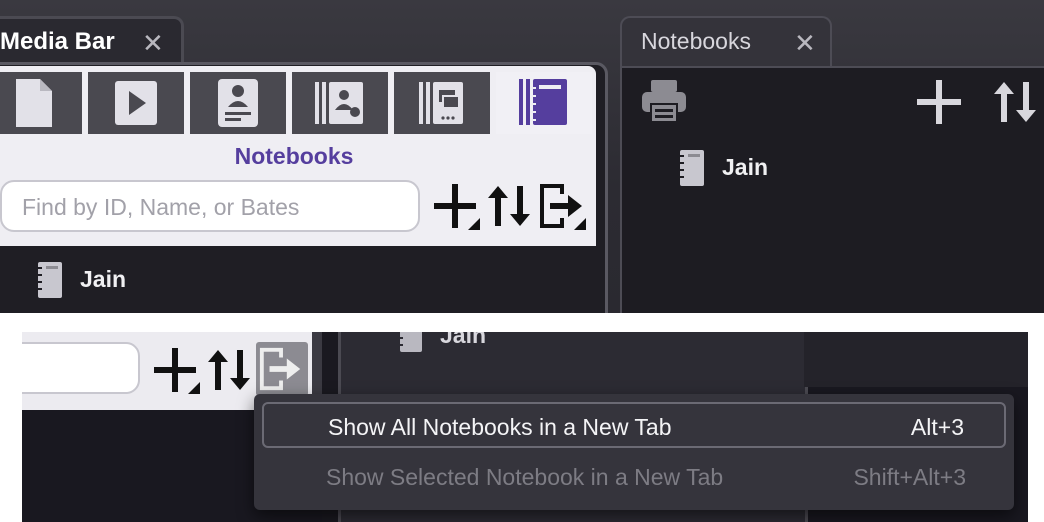  I want to click on stacked-pages-icon, so click(441, 103).